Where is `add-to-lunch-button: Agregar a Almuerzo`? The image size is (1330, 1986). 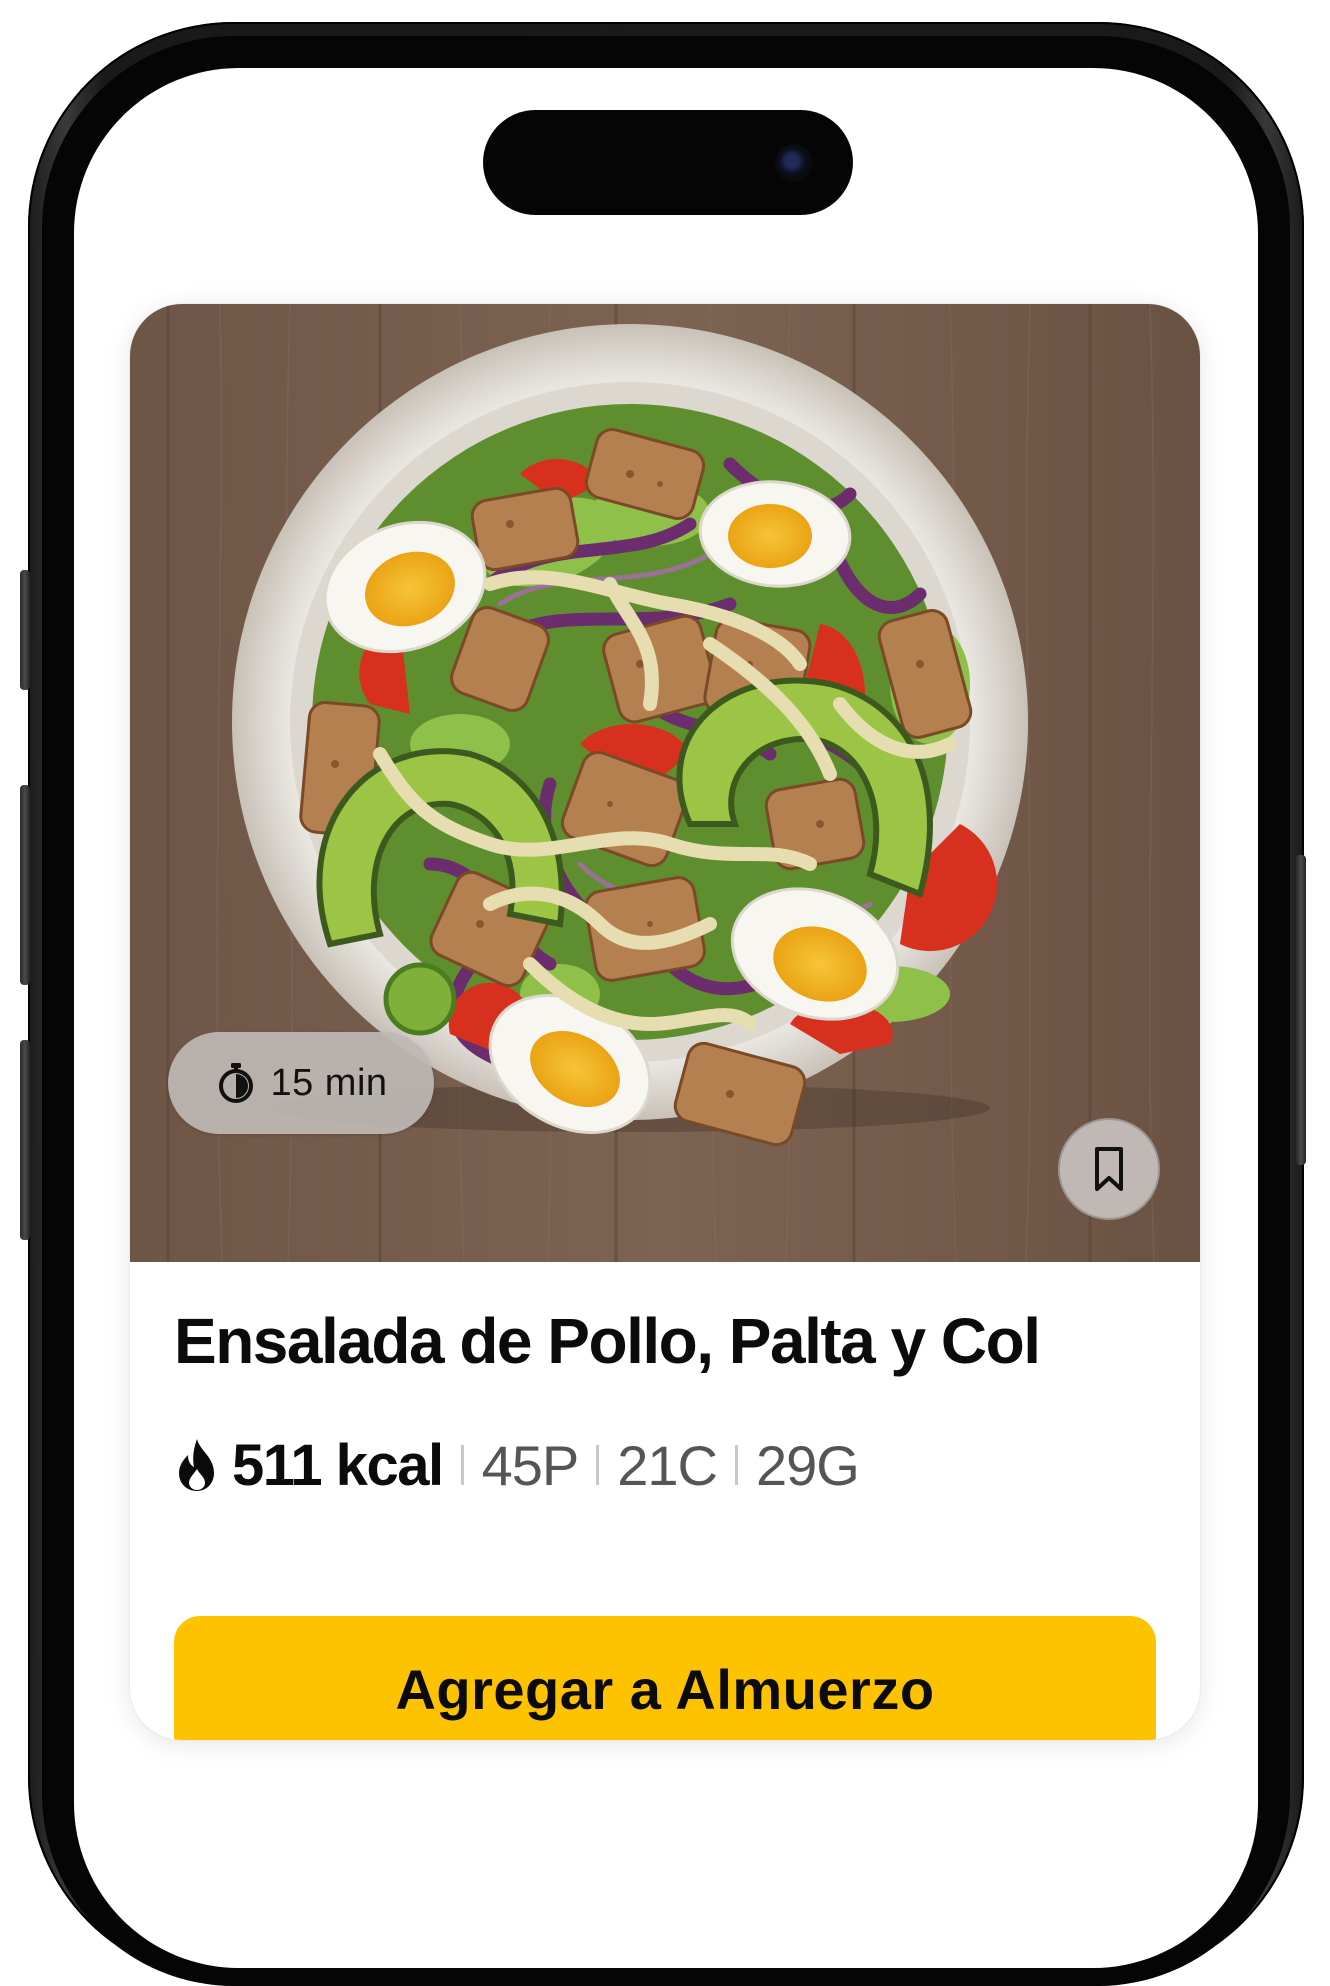 add-to-lunch-button: Agregar a Almuerzo is located at coordinates (665, 1678).